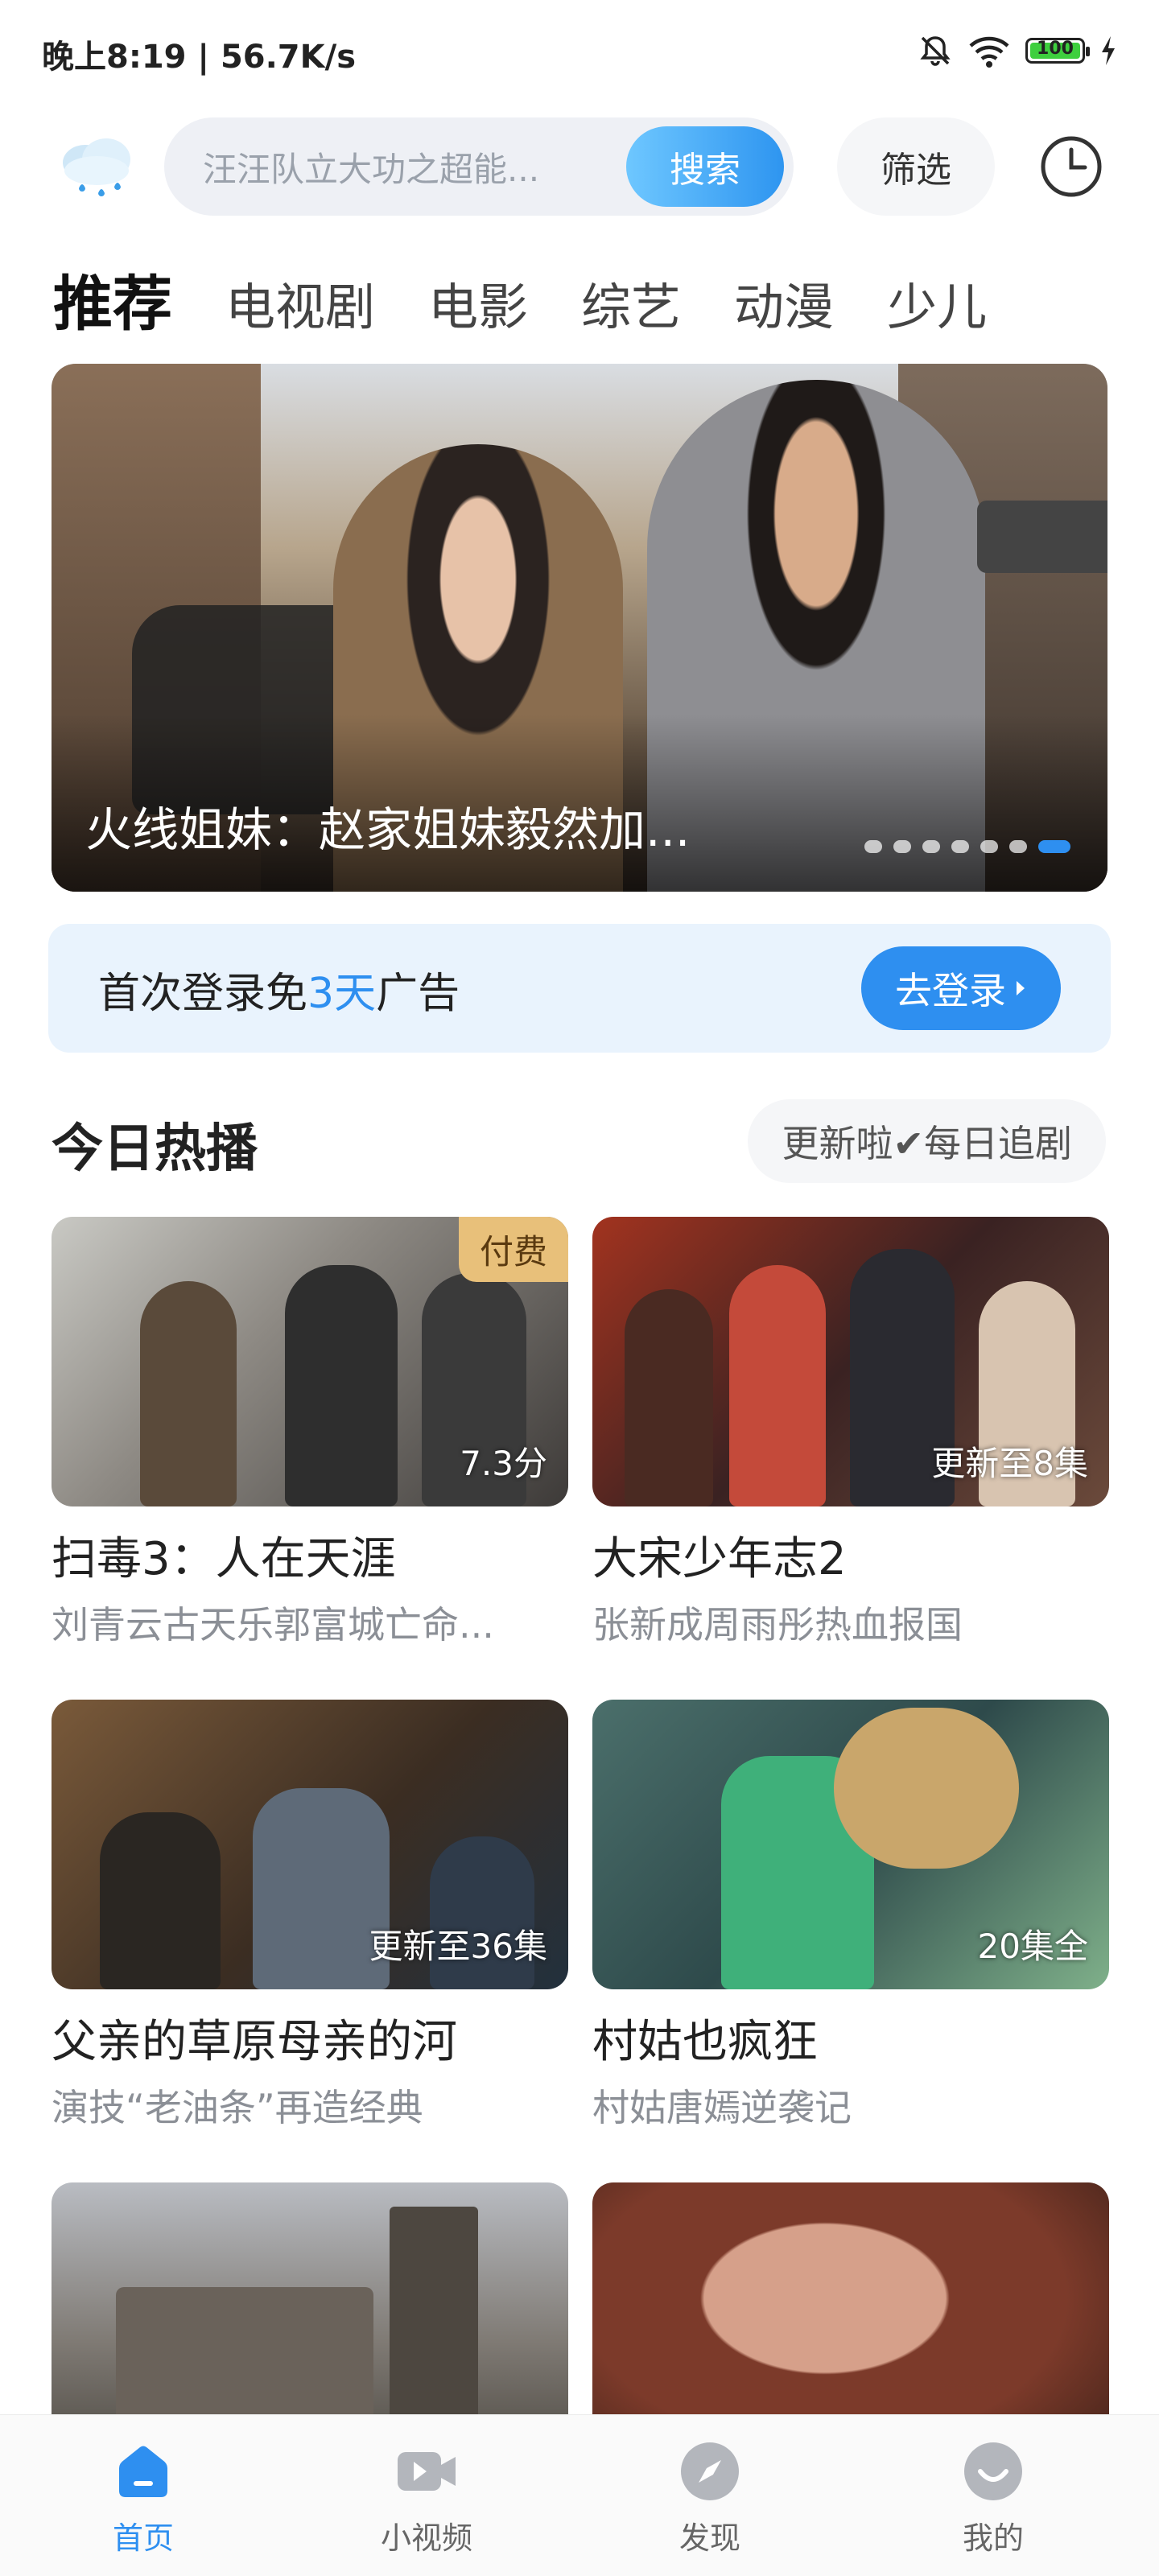 The image size is (1159, 2576). I want to click on tab-tv-series: 电视剧, so click(300, 302).